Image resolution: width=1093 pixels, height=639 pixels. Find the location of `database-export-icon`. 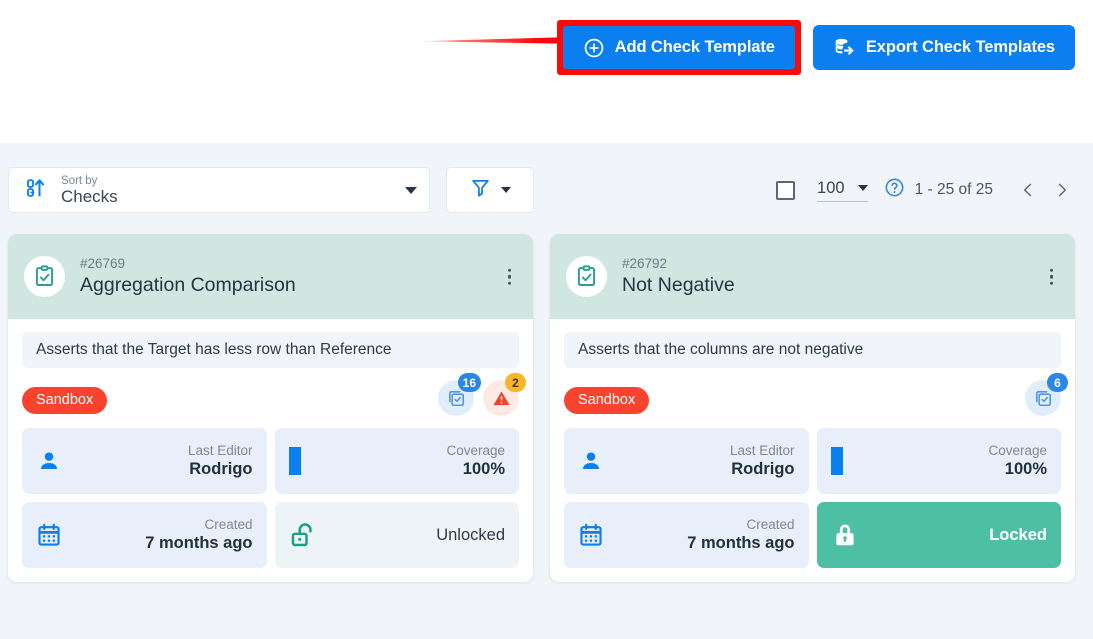

database-export-icon is located at coordinates (844, 47).